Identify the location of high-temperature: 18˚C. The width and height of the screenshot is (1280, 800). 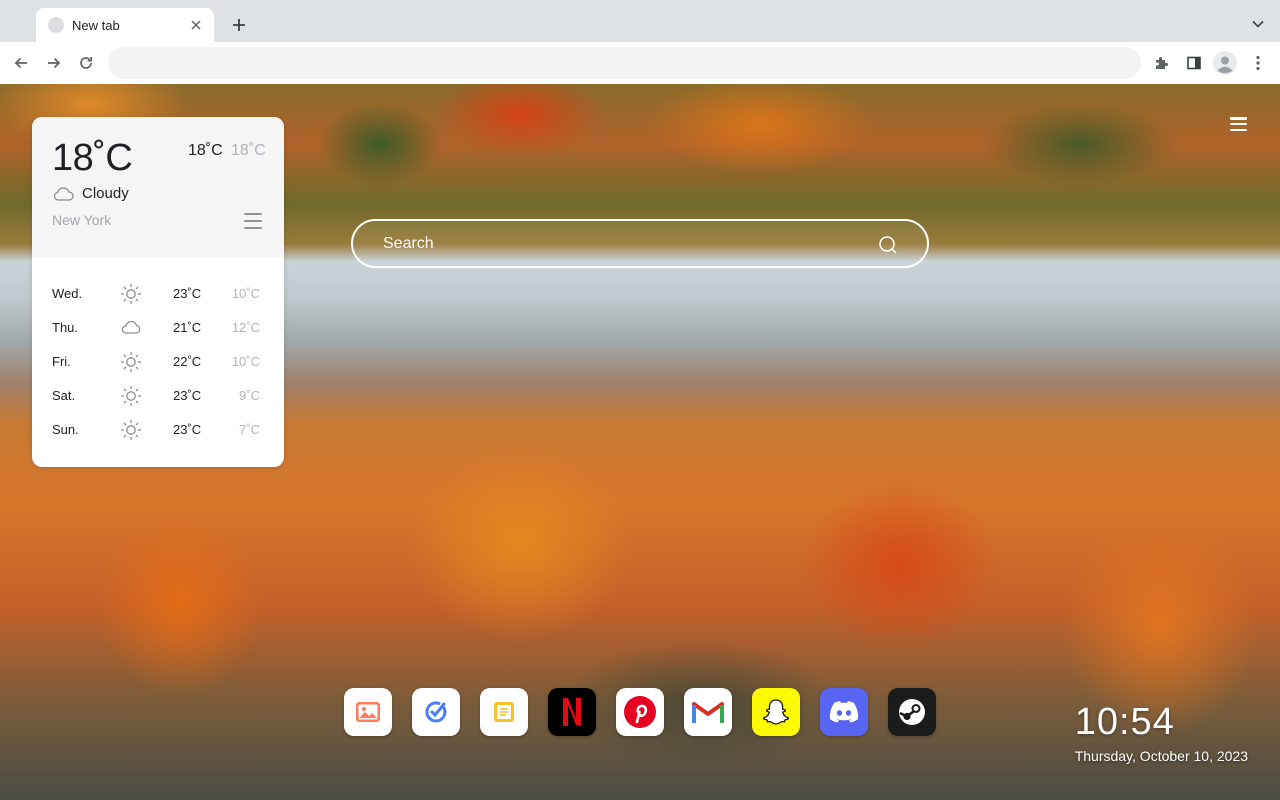
(205, 150).